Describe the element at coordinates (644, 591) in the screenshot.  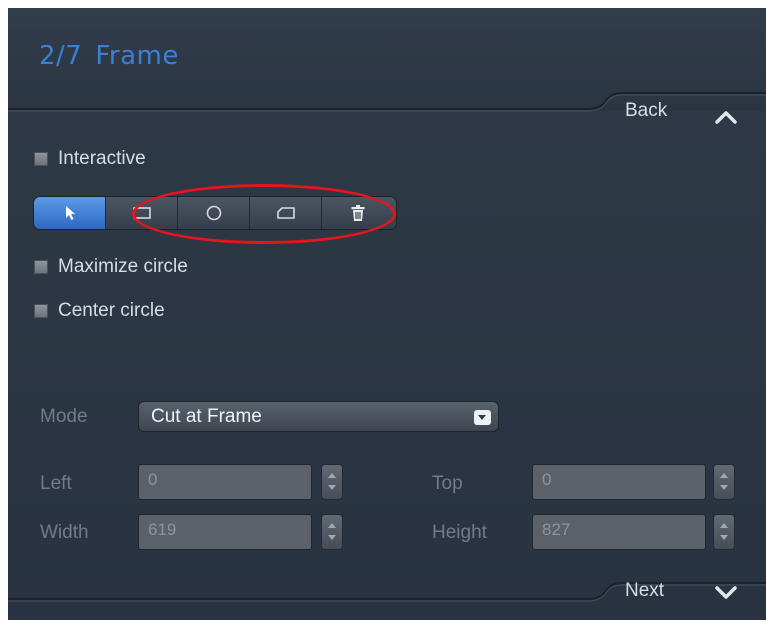
I see `next-button: Next` at that location.